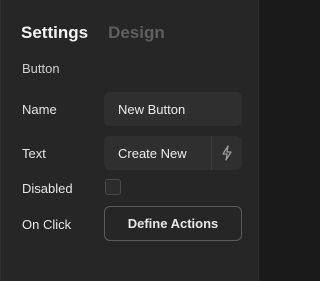  Describe the element at coordinates (34, 153) in the screenshot. I see `text-label: Text` at that location.